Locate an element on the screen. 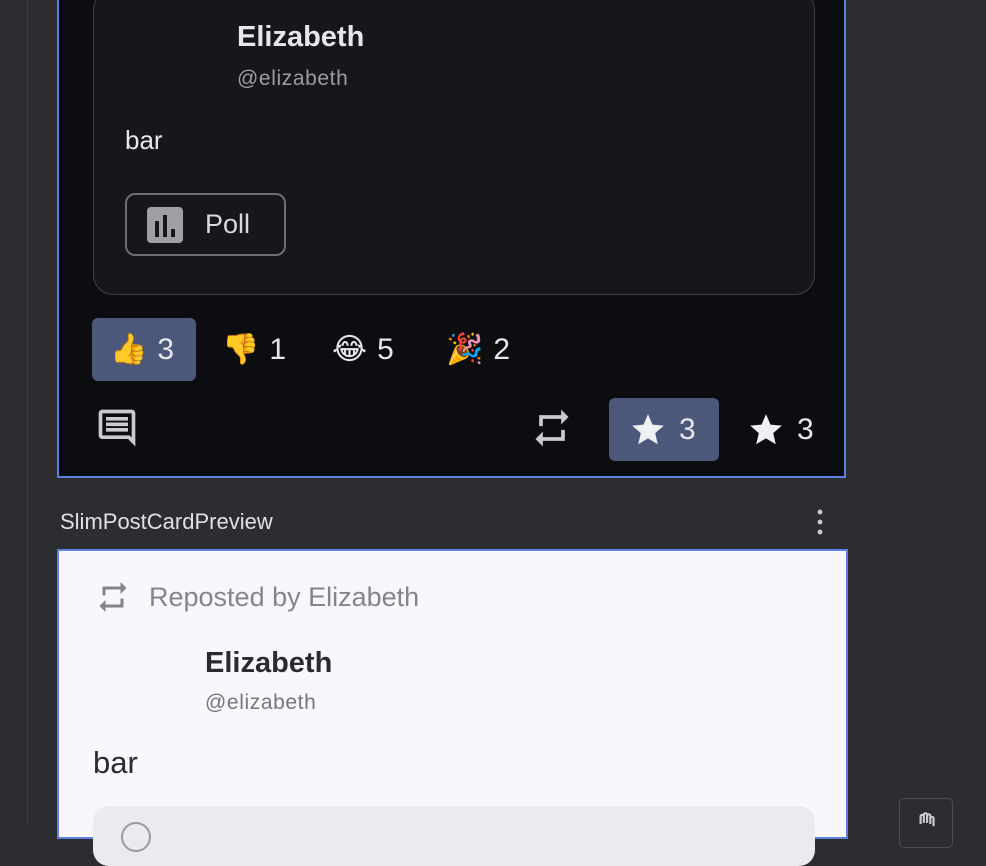 This screenshot has height=866, width=986. favorite-button: 3 is located at coordinates (664, 429).